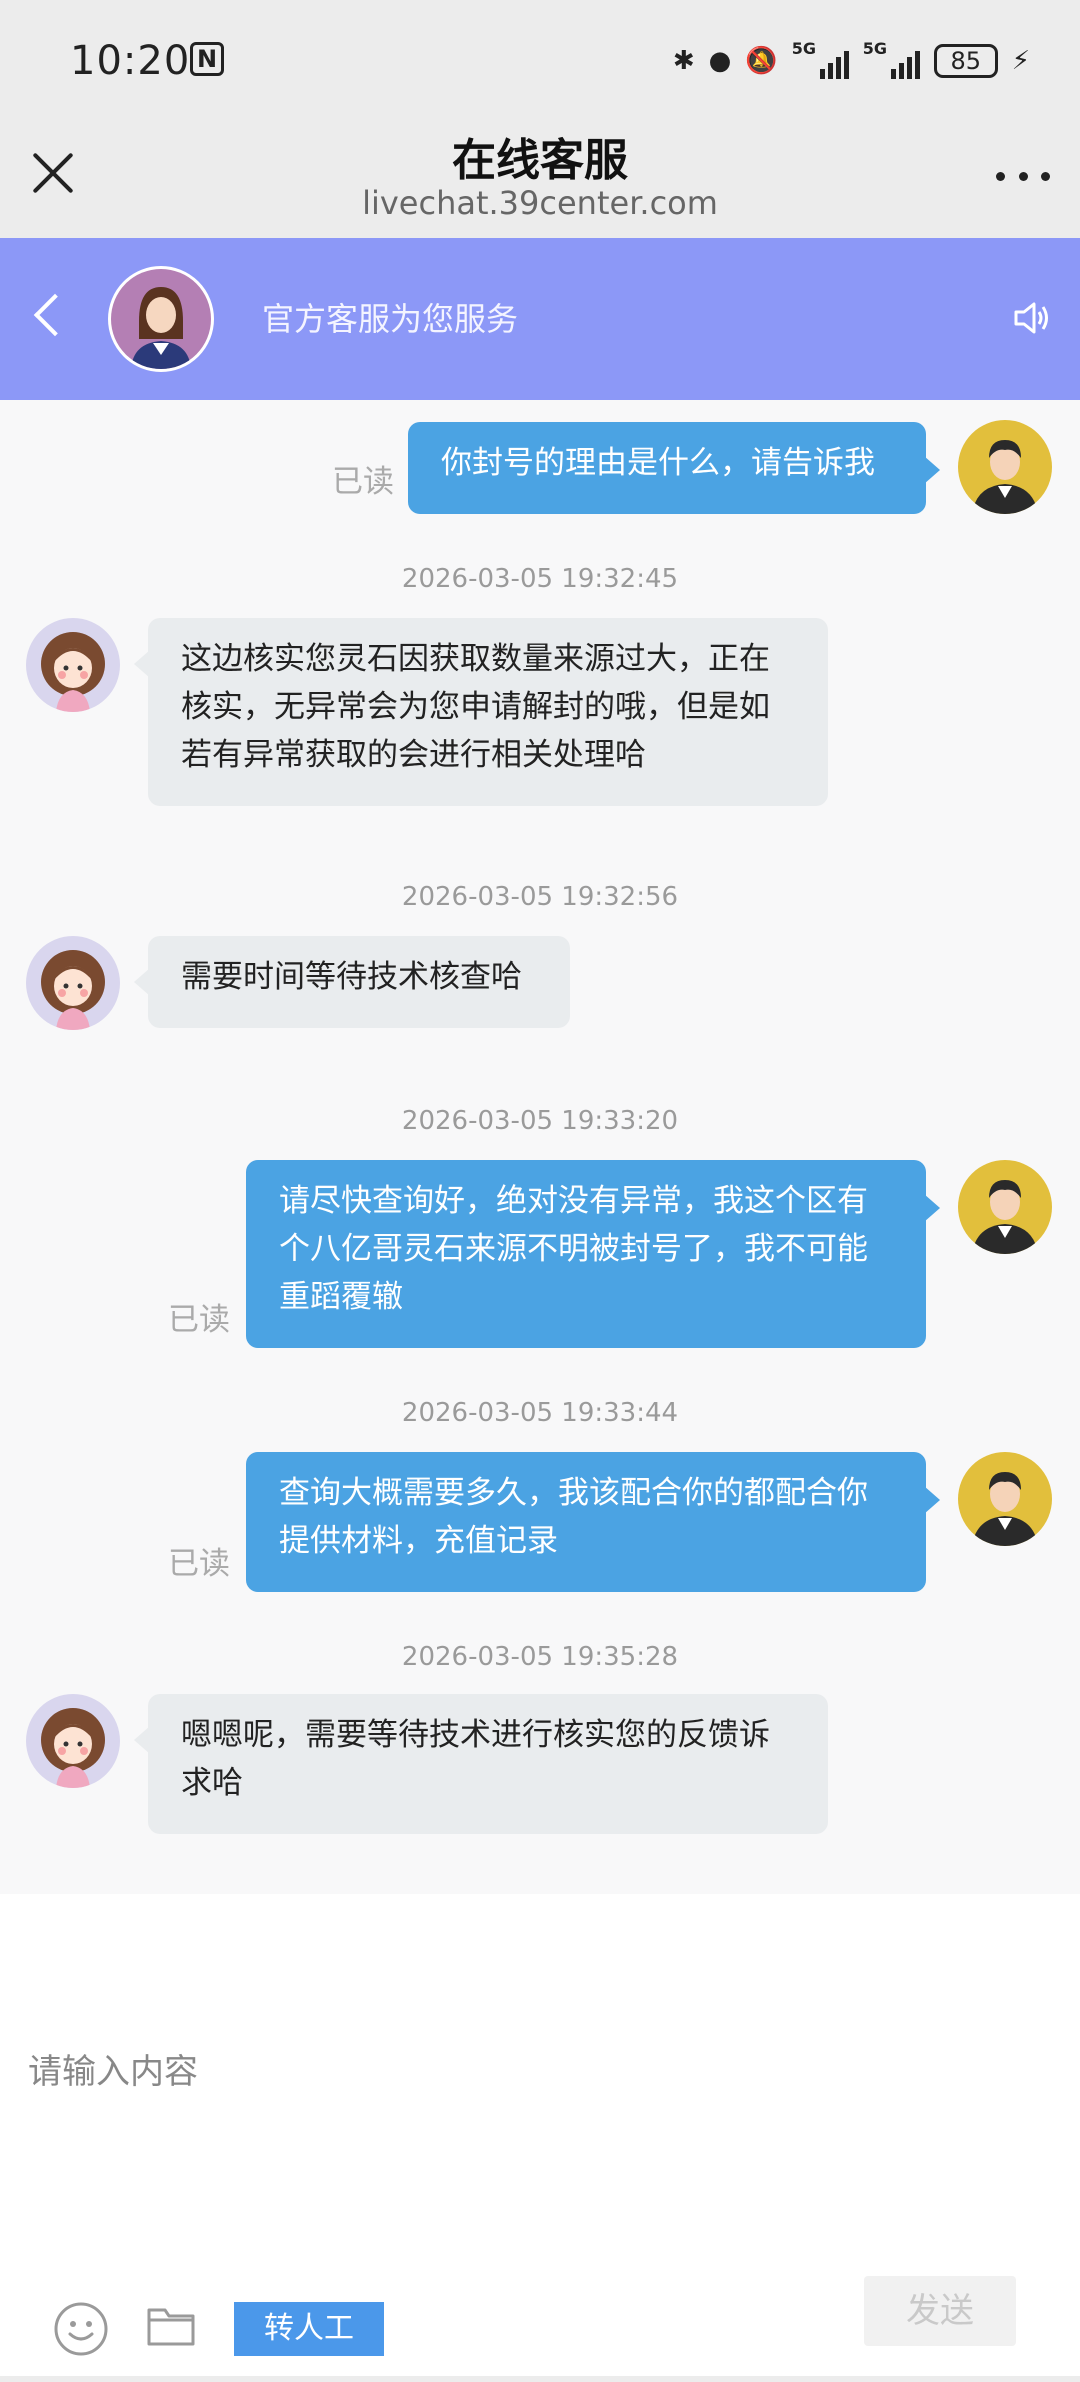 This screenshot has width=1080, height=2382. I want to click on emoji-icon, so click(81, 2329).